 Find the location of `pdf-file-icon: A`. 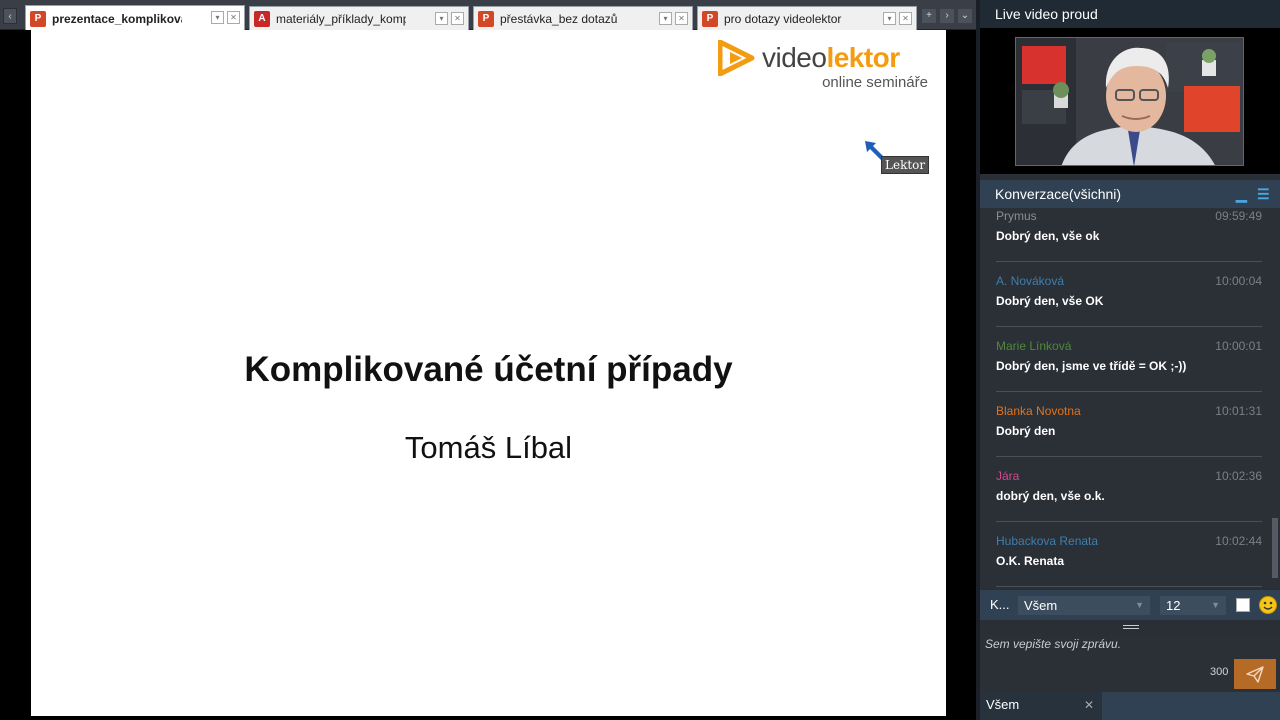

pdf-file-icon: A is located at coordinates (262, 18).